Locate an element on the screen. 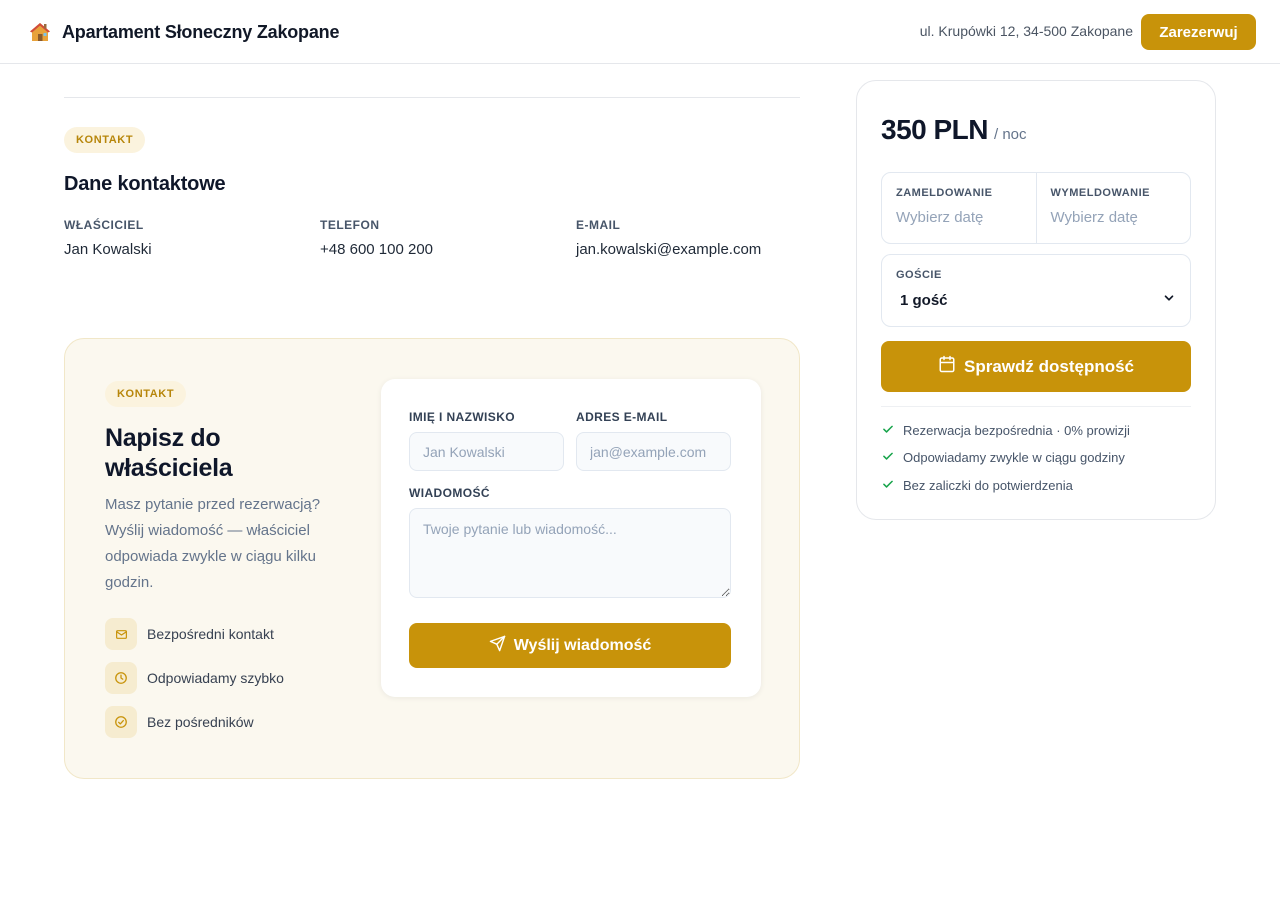 The image size is (1280, 900). email-value: jan.kowalski@example.com is located at coordinates (668, 249).